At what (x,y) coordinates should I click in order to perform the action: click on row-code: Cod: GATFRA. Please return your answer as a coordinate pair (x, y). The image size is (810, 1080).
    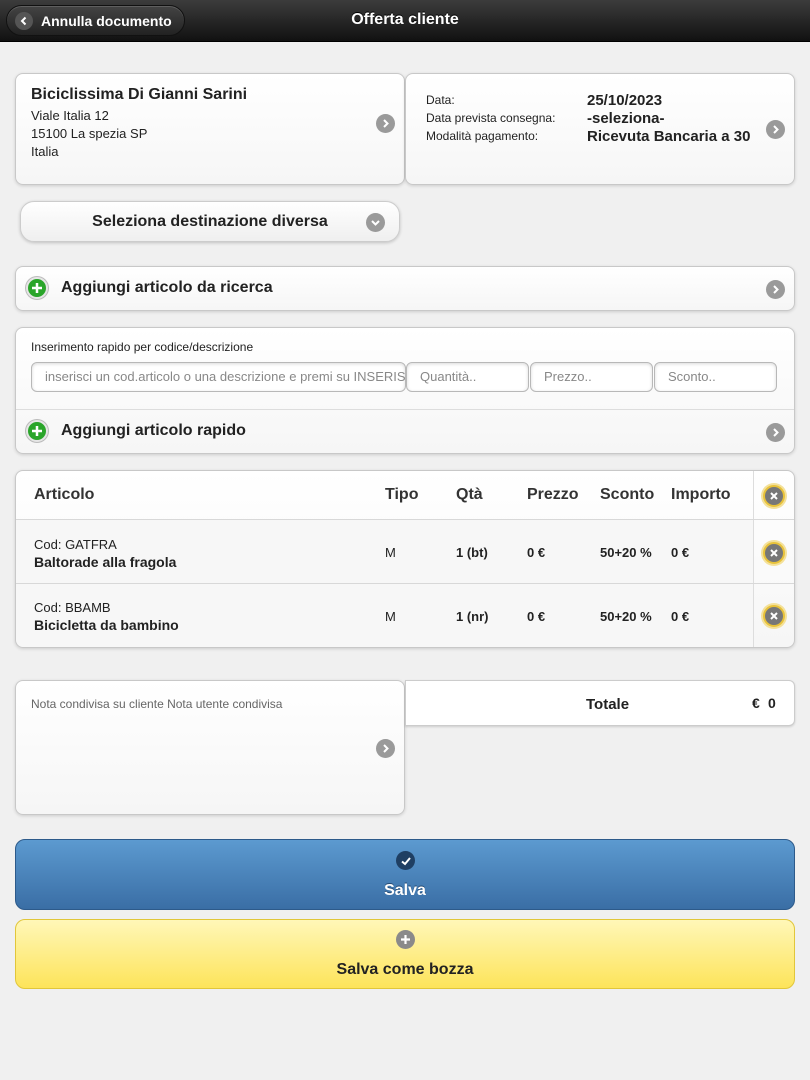
    Looking at the image, I should click on (75, 544).